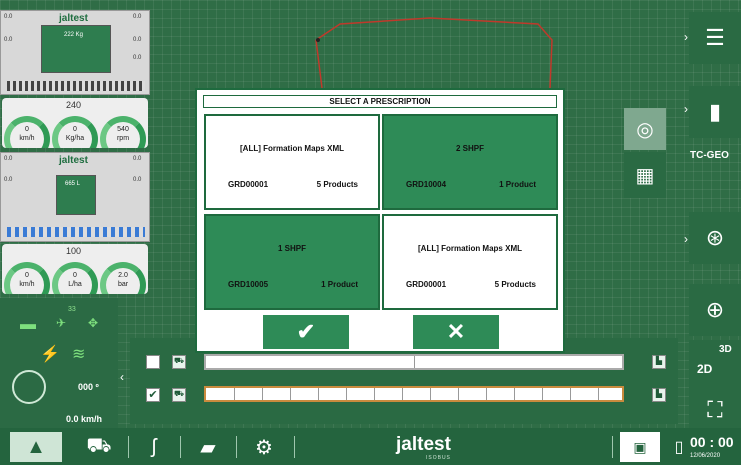 The height and width of the screenshot is (465, 741). I want to click on implement-button: ⛟, so click(99, 447).